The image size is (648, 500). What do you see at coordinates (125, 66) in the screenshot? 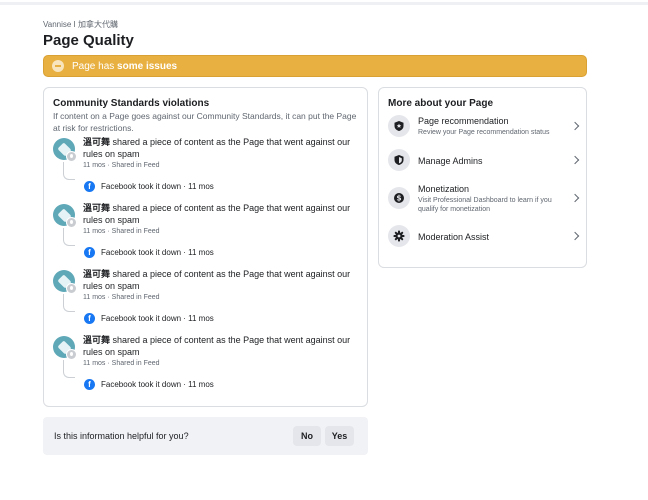
I see `banner-text: Page has some issues` at bounding box center [125, 66].